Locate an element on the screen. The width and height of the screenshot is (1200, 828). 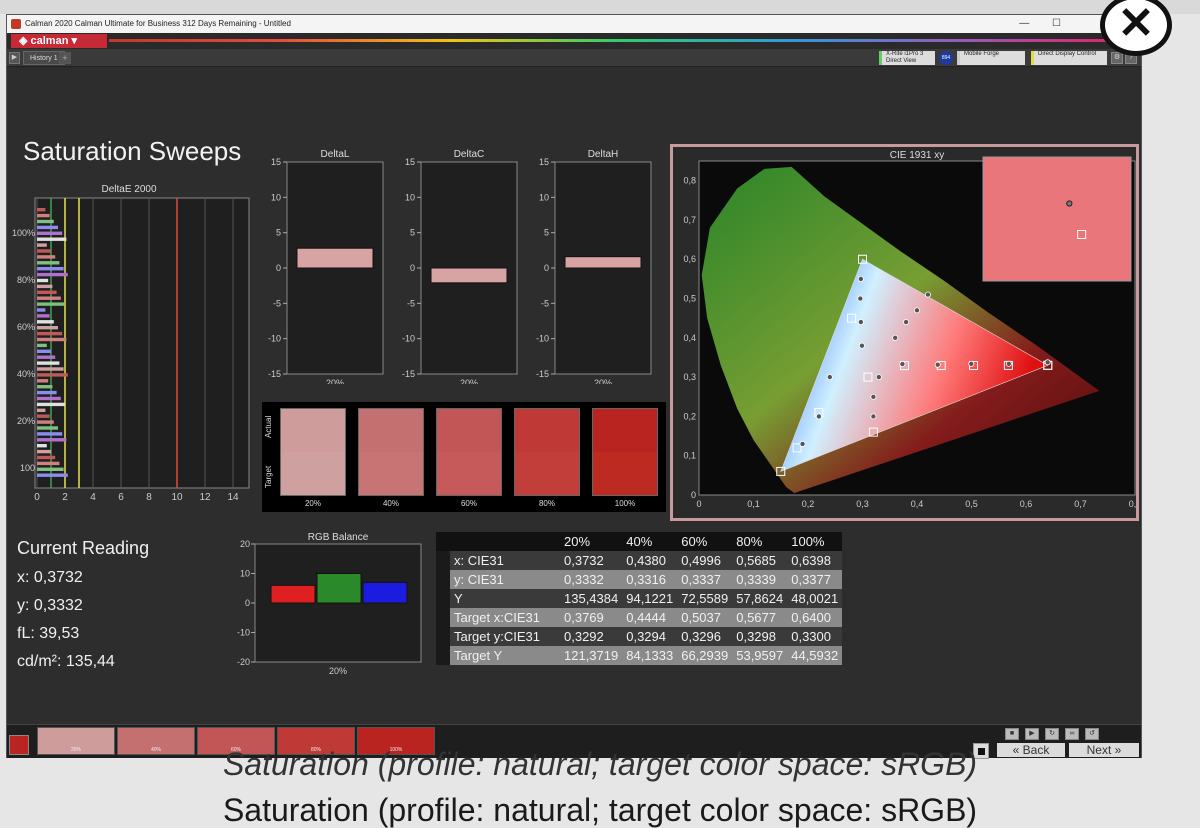
deltae-xtick: 10 is located at coordinates (177, 497).